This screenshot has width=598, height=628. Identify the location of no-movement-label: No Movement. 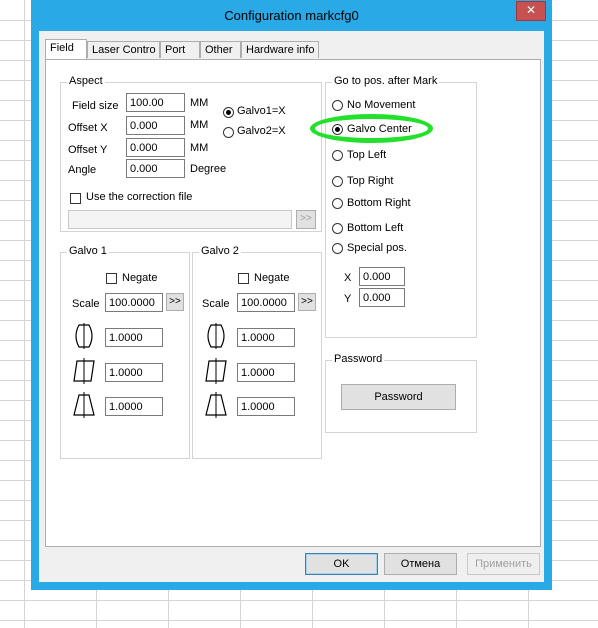
(381, 105).